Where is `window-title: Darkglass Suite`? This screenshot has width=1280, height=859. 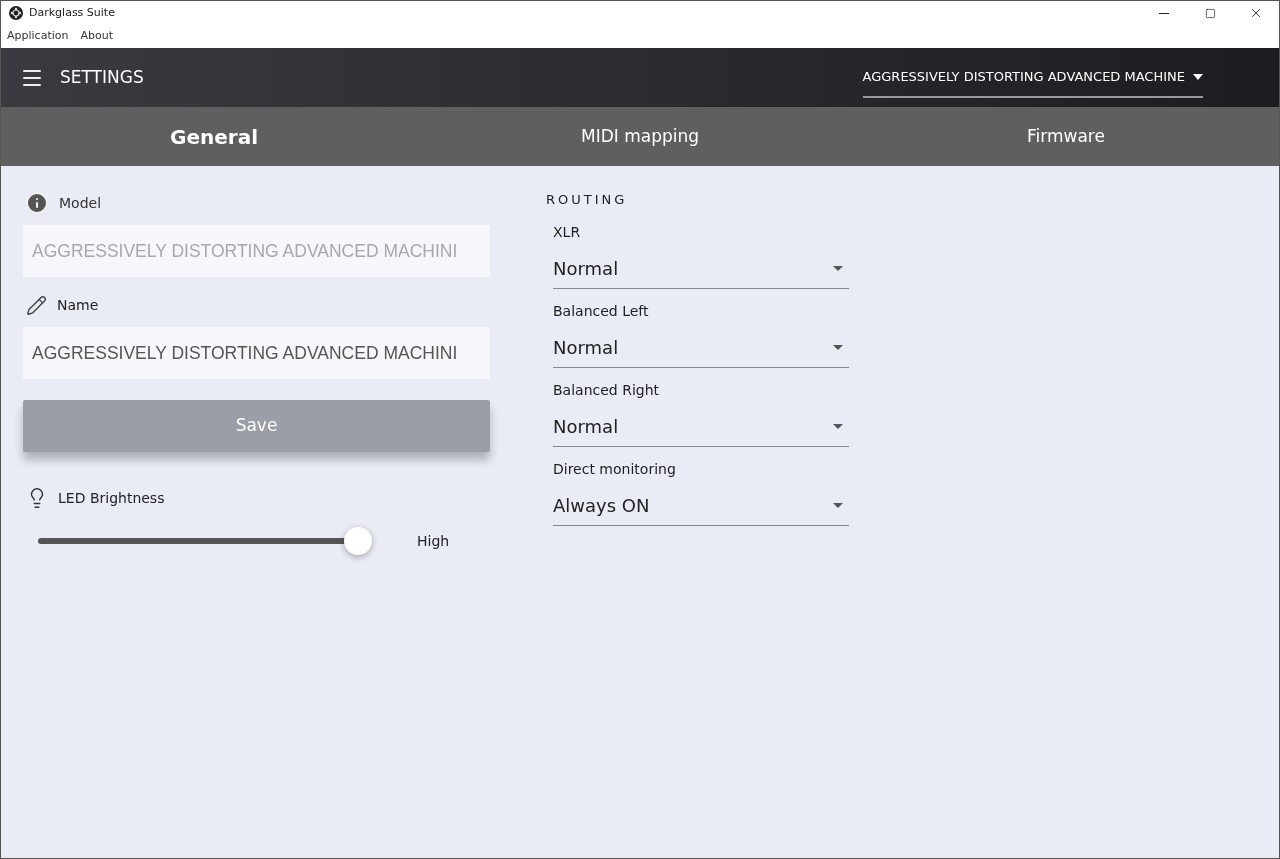
window-title: Darkglass Suite is located at coordinates (72, 12).